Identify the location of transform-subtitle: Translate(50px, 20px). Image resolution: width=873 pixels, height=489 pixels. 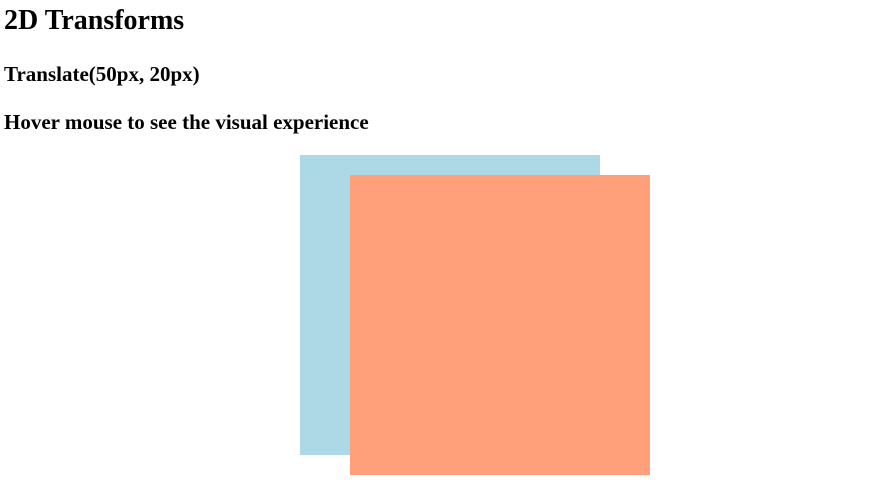
(102, 74).